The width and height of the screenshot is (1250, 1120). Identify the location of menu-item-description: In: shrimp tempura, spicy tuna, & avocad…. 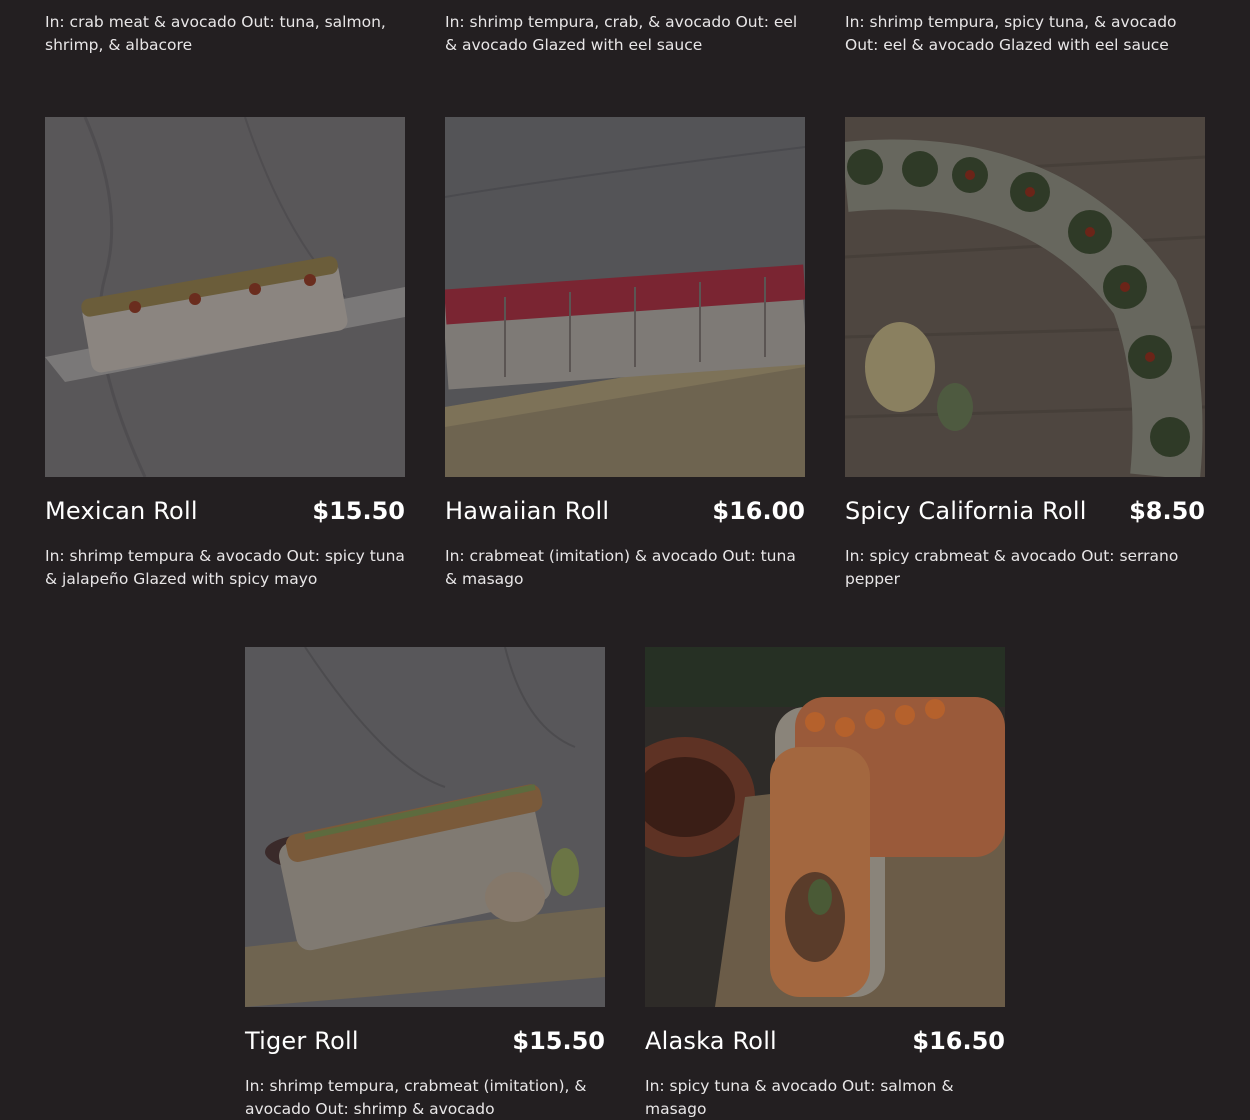
(1011, 33).